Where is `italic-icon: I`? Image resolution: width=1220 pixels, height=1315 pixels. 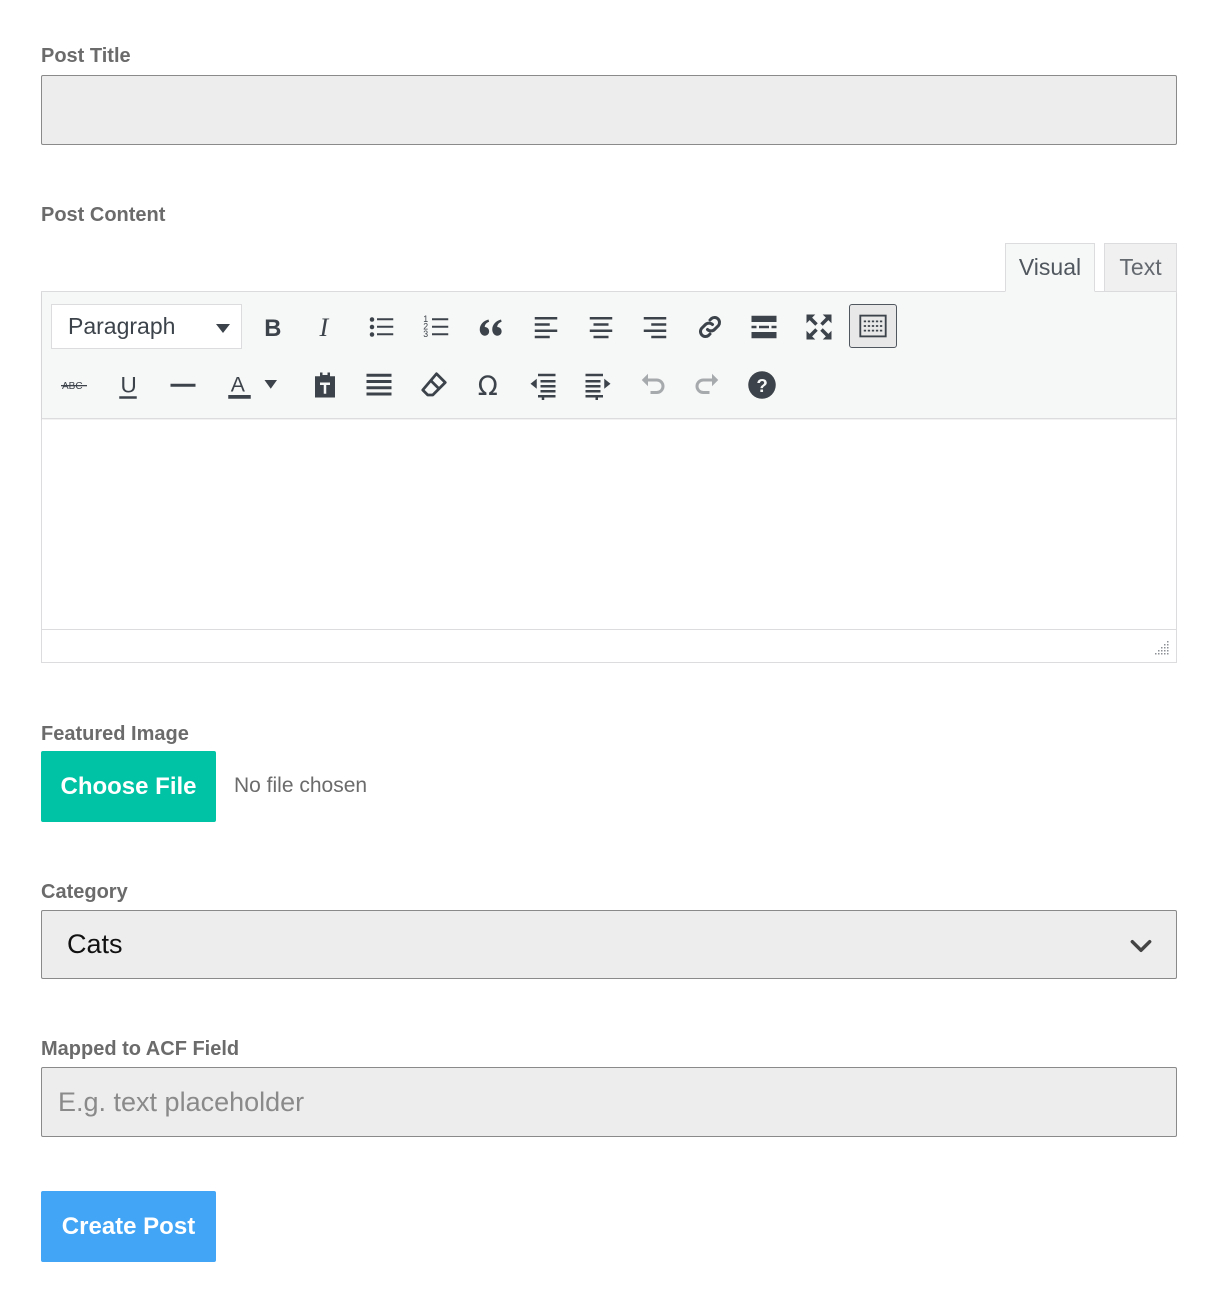
italic-icon: I is located at coordinates (324, 327).